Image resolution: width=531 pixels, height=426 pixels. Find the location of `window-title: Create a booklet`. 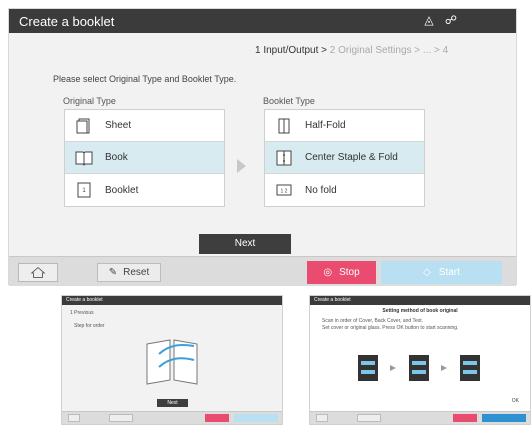

window-title: Create a booklet is located at coordinates (67, 21).